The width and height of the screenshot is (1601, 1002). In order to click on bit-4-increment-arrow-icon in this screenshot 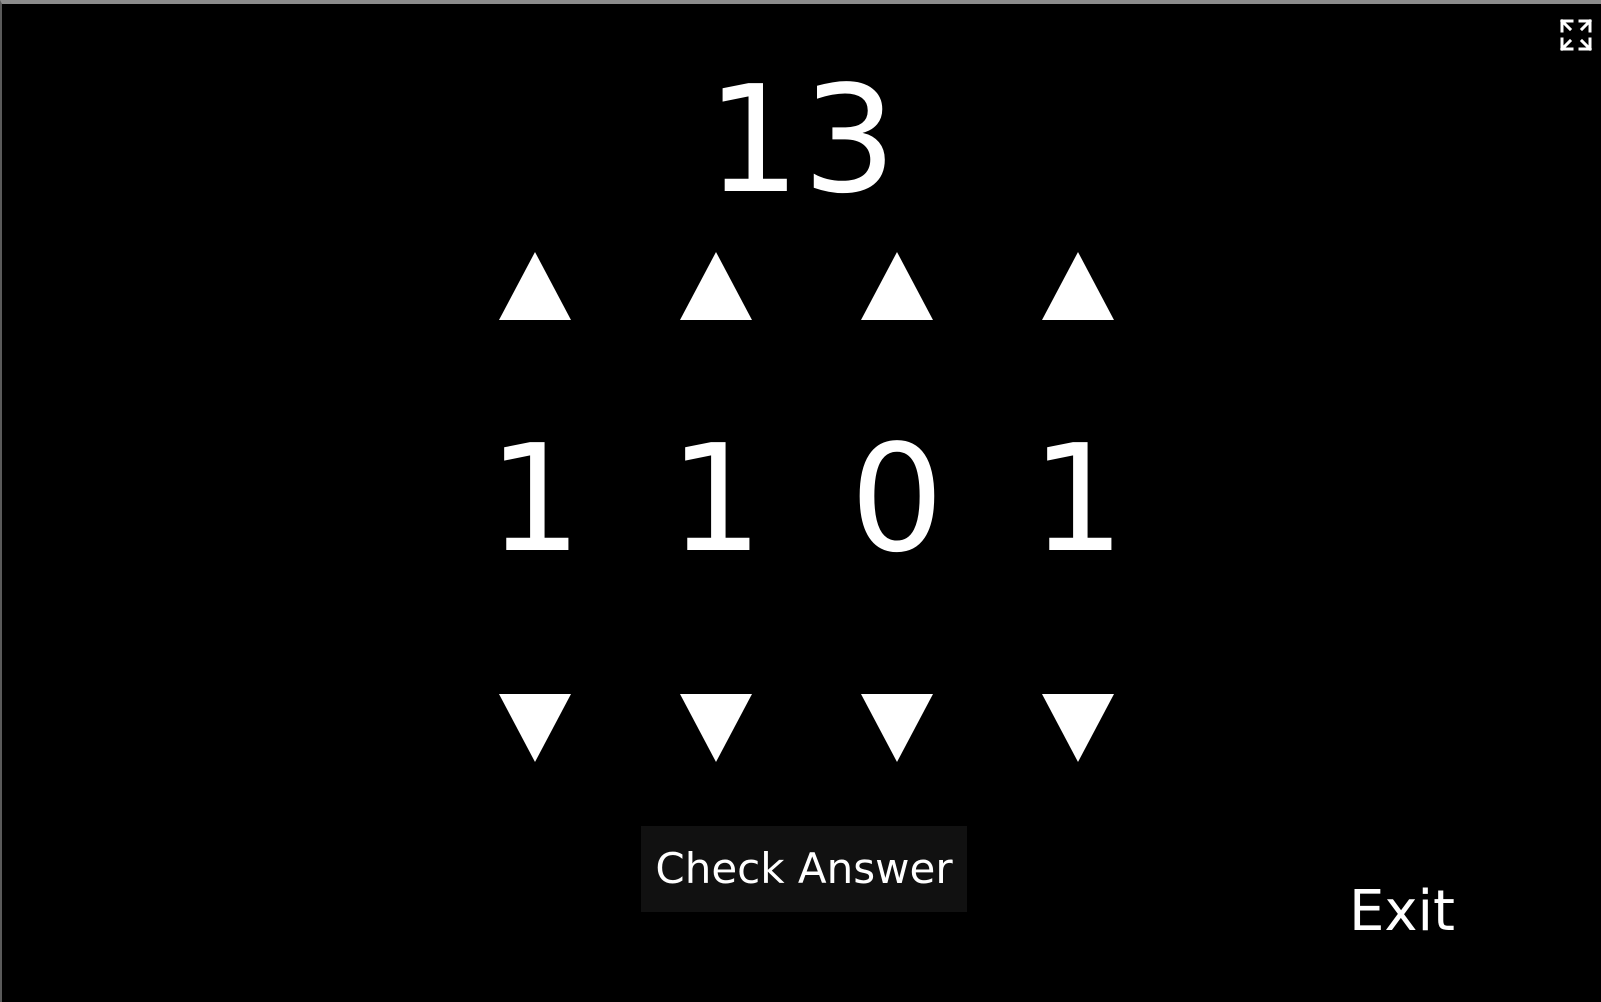, I will do `click(1078, 286)`.